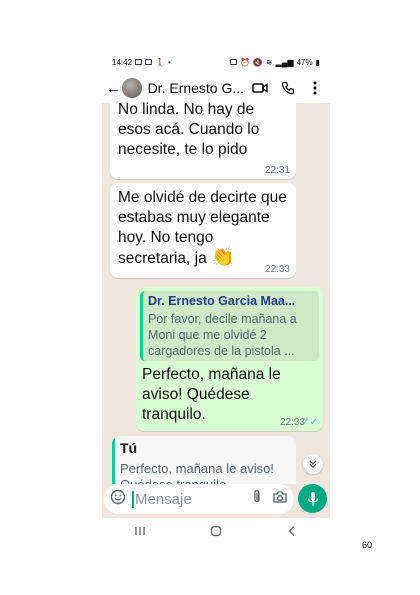 This screenshot has width=420, height=595. Describe the element at coordinates (160, 62) in the screenshot. I see `walk-icon: 🚶` at that location.